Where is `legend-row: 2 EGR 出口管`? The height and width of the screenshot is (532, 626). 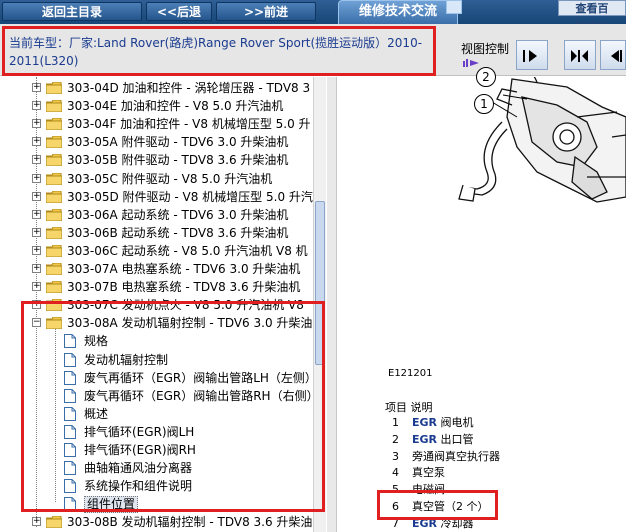
legend-row: 2 EGR 出口管 is located at coordinates (433, 440).